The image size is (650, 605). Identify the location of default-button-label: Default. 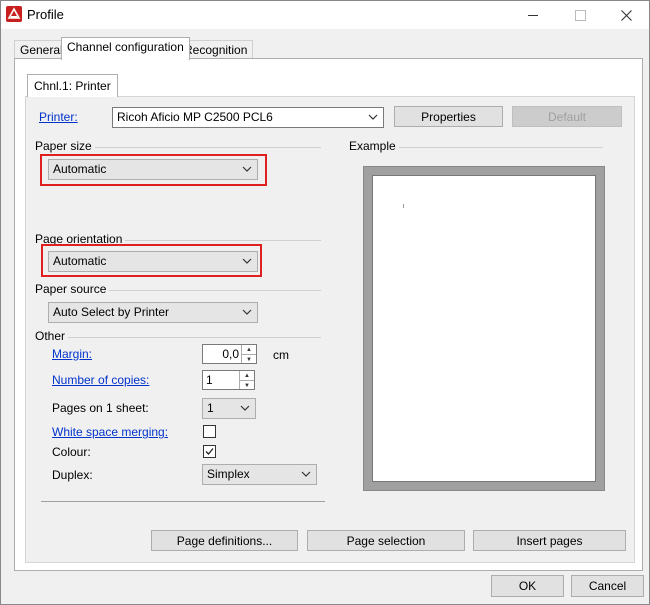
(567, 117).